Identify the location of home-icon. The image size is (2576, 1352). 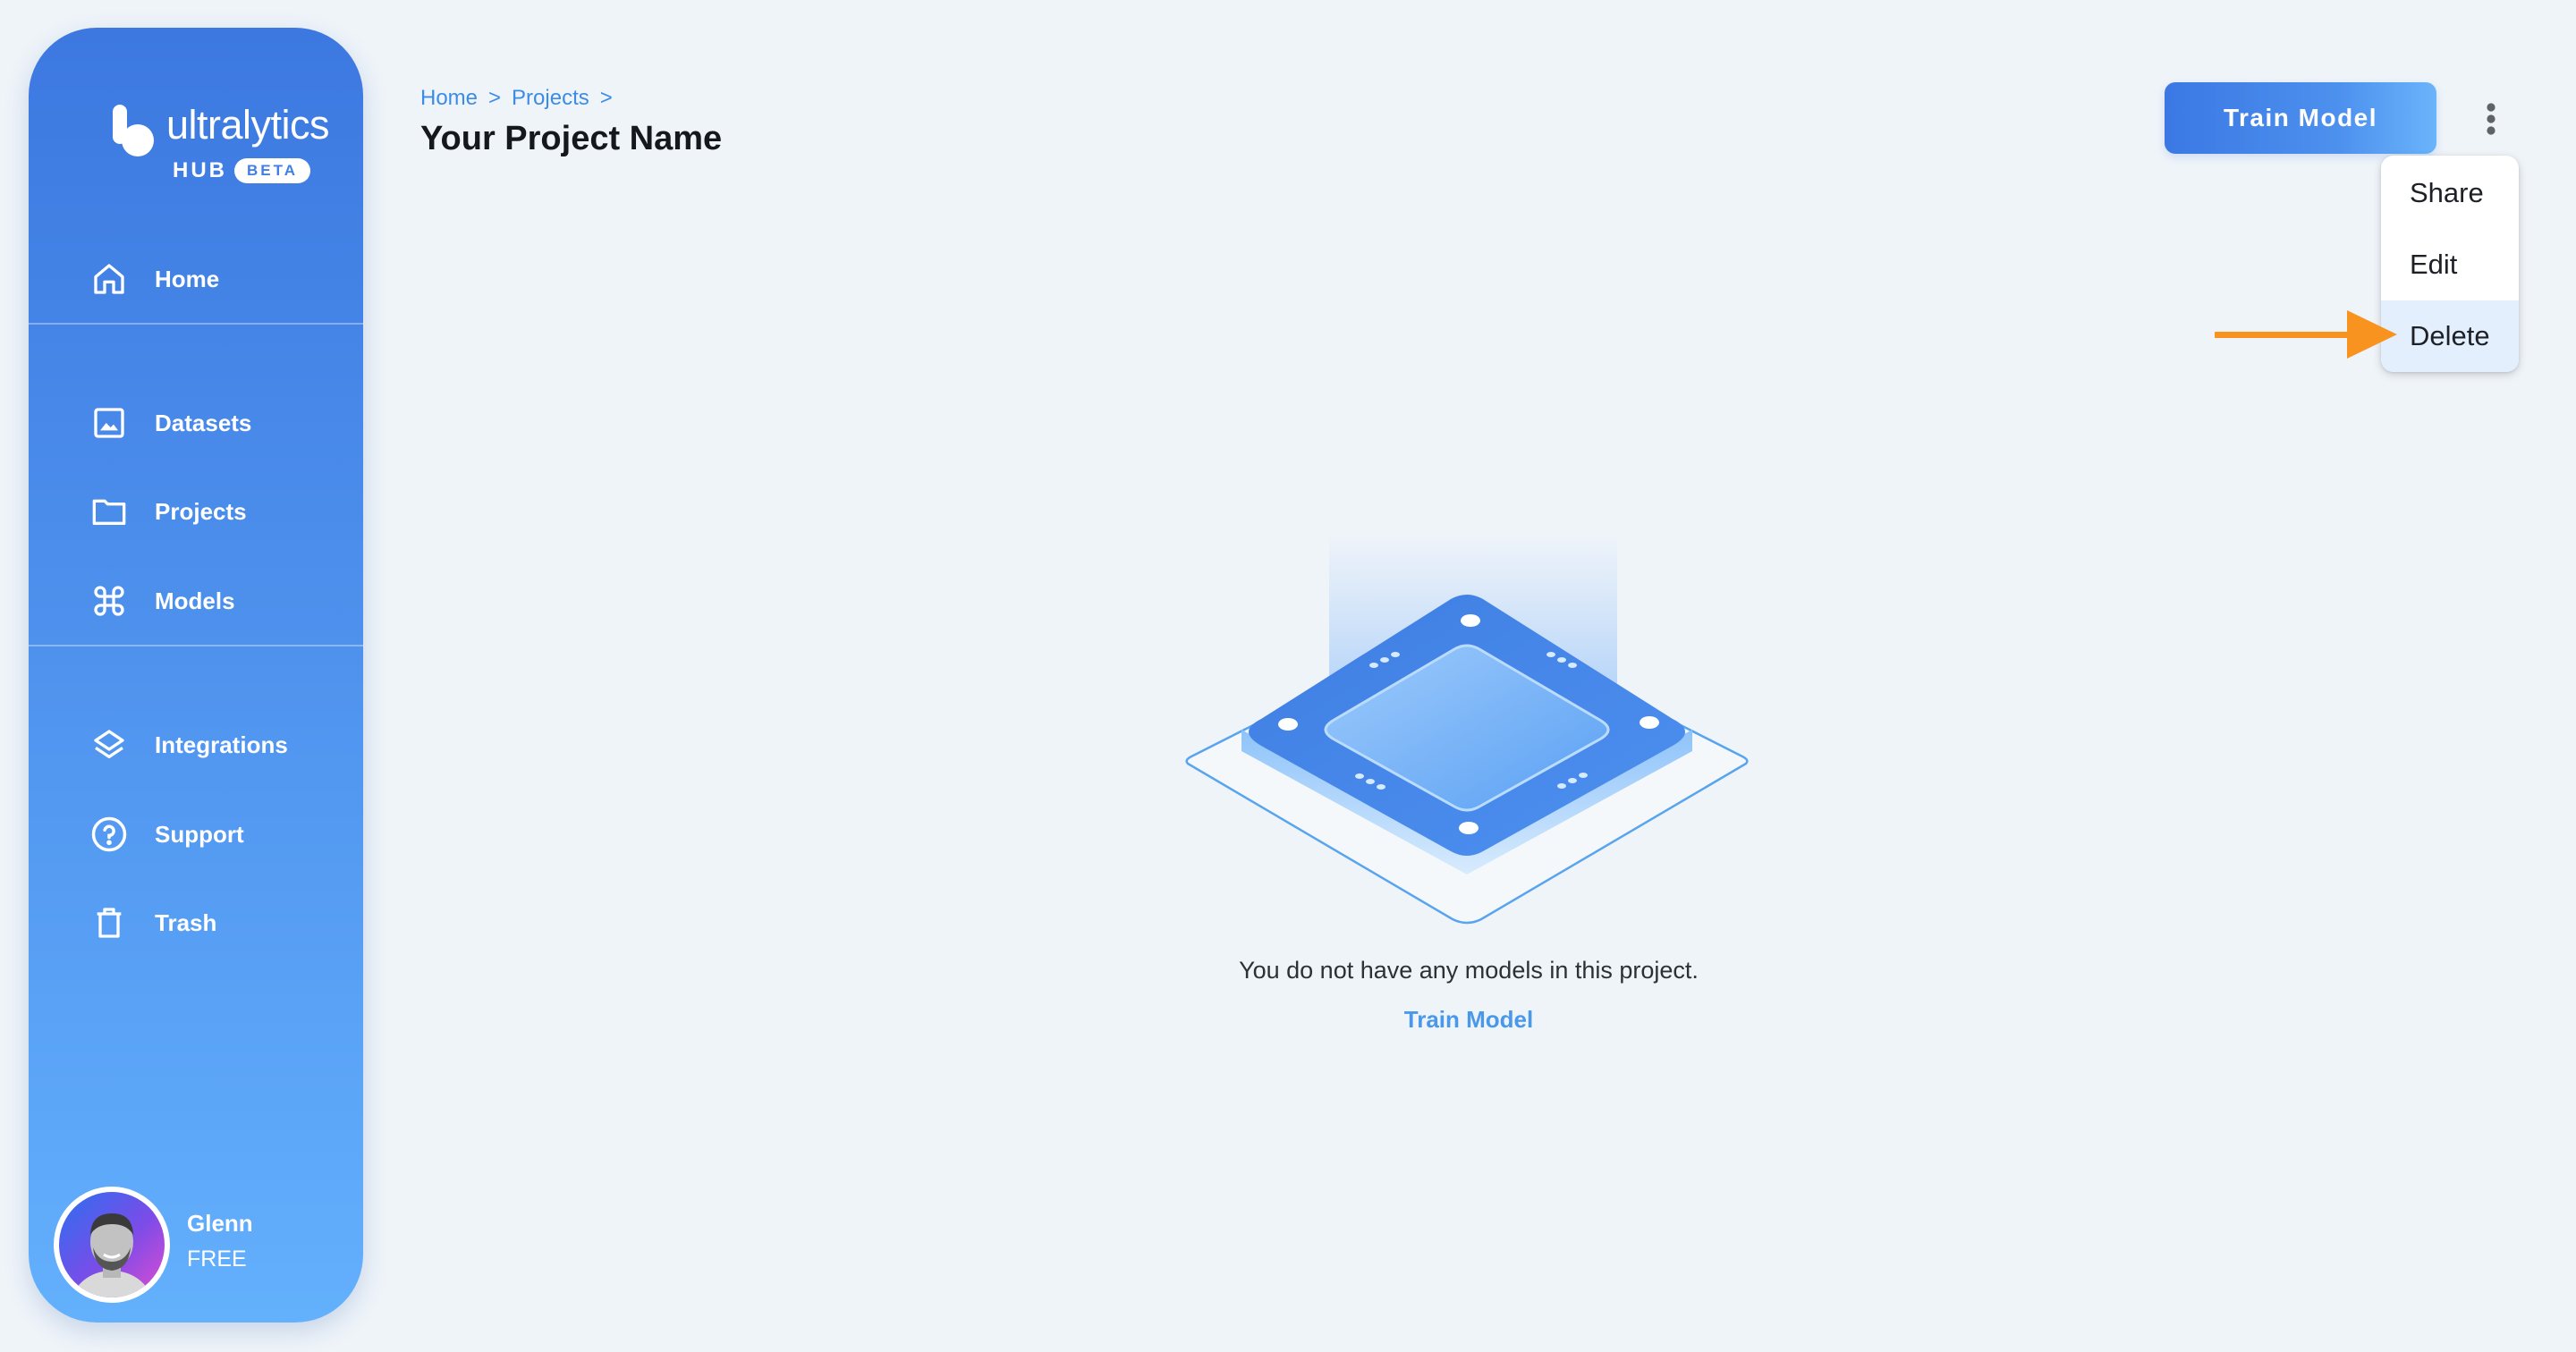
(109, 279).